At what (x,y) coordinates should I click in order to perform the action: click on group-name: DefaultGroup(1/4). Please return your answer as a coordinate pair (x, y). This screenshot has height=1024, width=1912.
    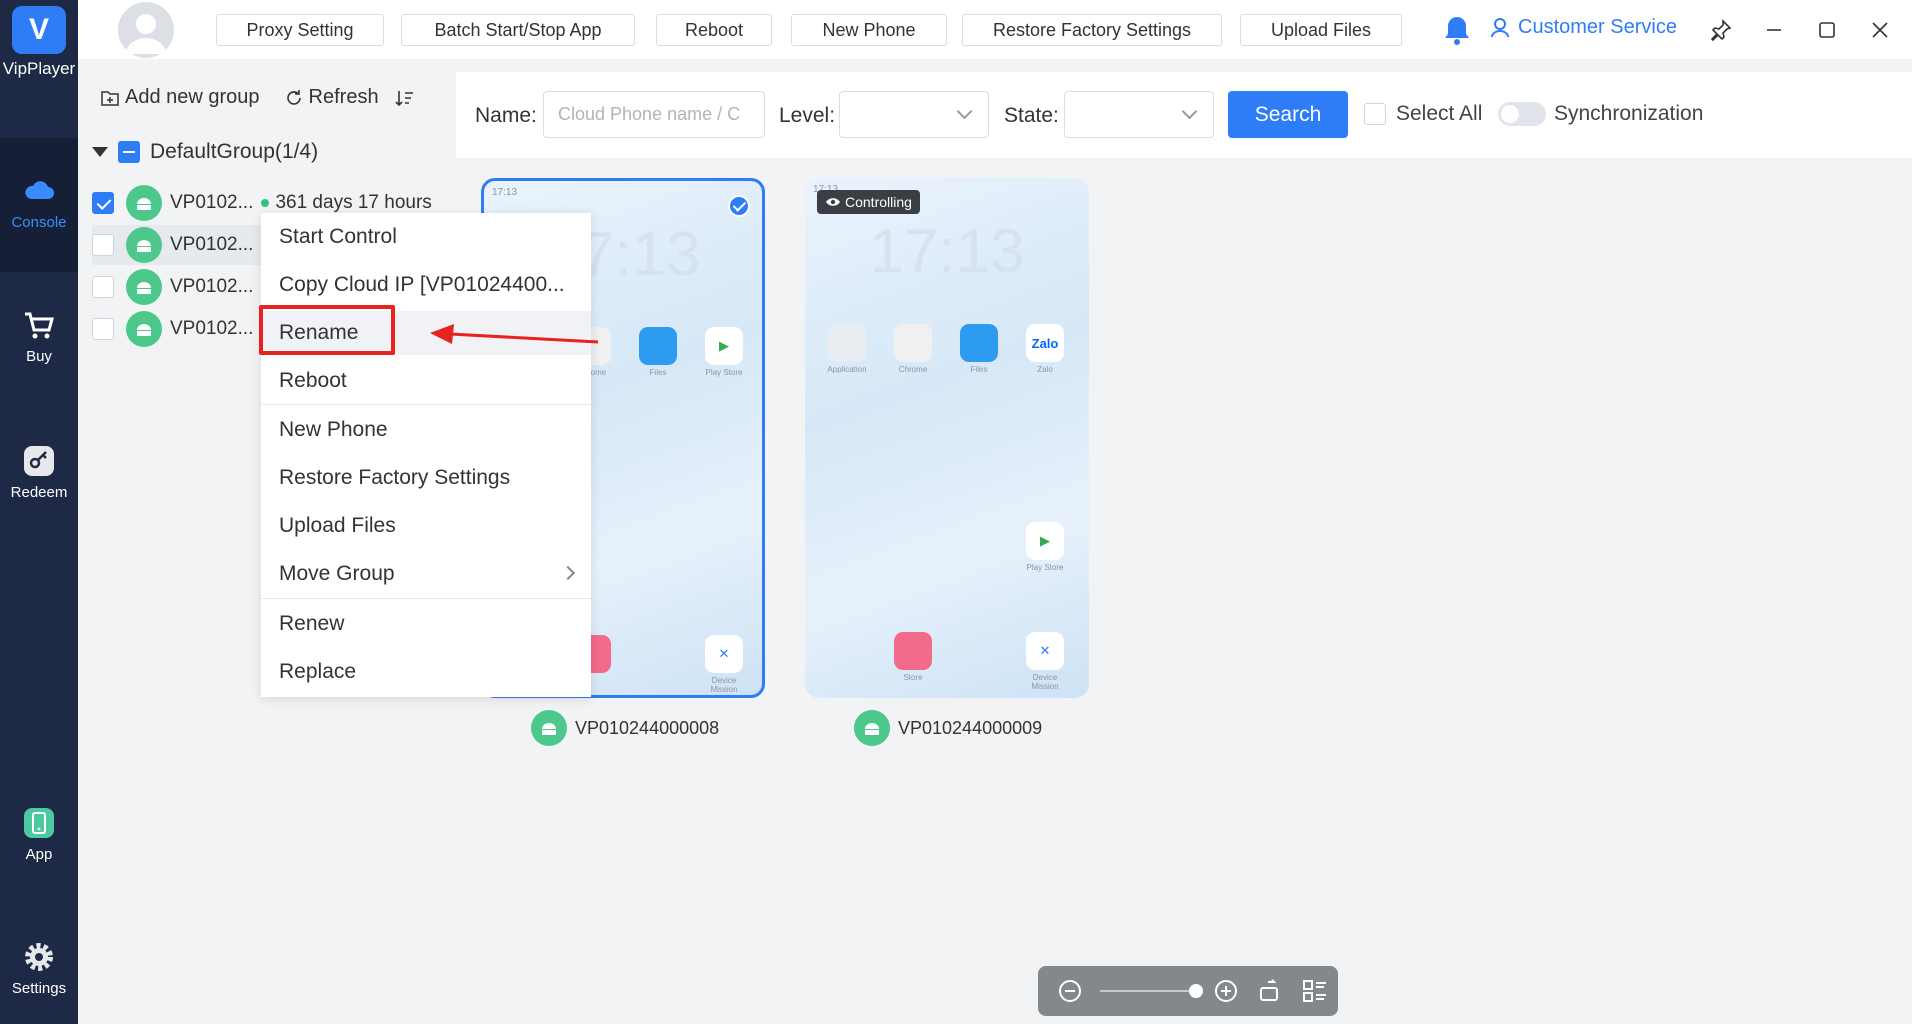
    Looking at the image, I should click on (234, 151).